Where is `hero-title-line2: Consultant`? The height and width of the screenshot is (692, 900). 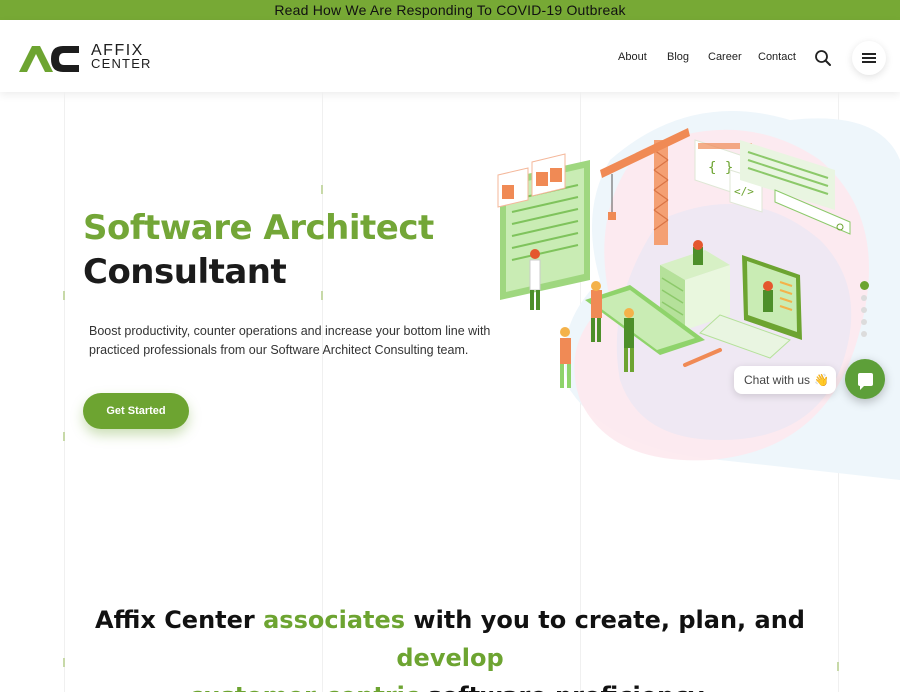 hero-title-line2: Consultant is located at coordinates (185, 272).